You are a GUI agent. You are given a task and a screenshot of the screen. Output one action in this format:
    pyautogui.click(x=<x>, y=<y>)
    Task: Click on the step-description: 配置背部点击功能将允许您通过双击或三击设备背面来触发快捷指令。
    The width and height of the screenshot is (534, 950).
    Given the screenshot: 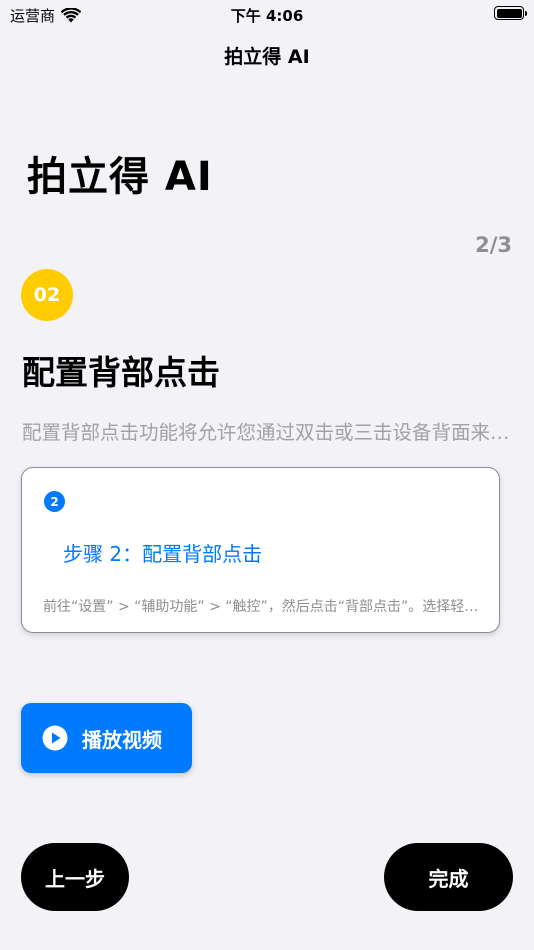 What is the action you would take?
    pyautogui.click(x=269, y=432)
    